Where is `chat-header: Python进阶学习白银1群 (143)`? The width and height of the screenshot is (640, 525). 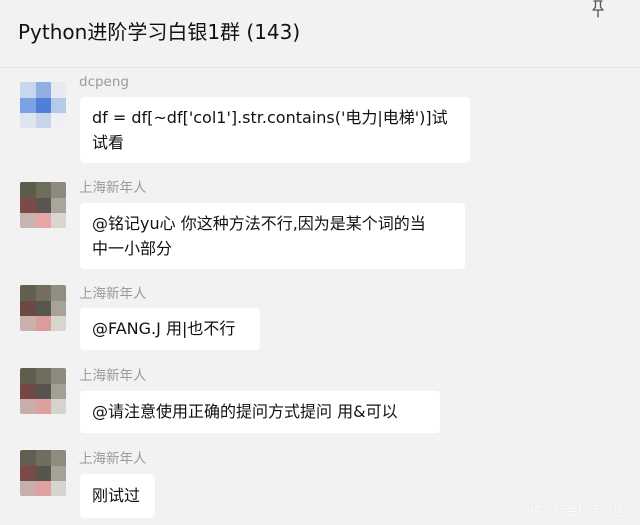 chat-header: Python进阶学习白银1群 (143) is located at coordinates (320, 34).